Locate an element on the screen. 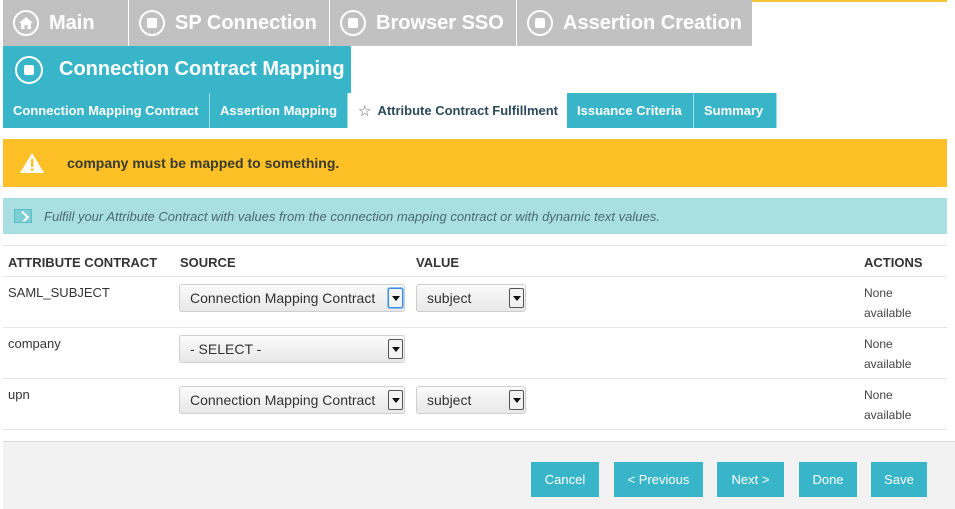 The width and height of the screenshot is (955, 509). header-actions: ACTIONS is located at coordinates (893, 262).